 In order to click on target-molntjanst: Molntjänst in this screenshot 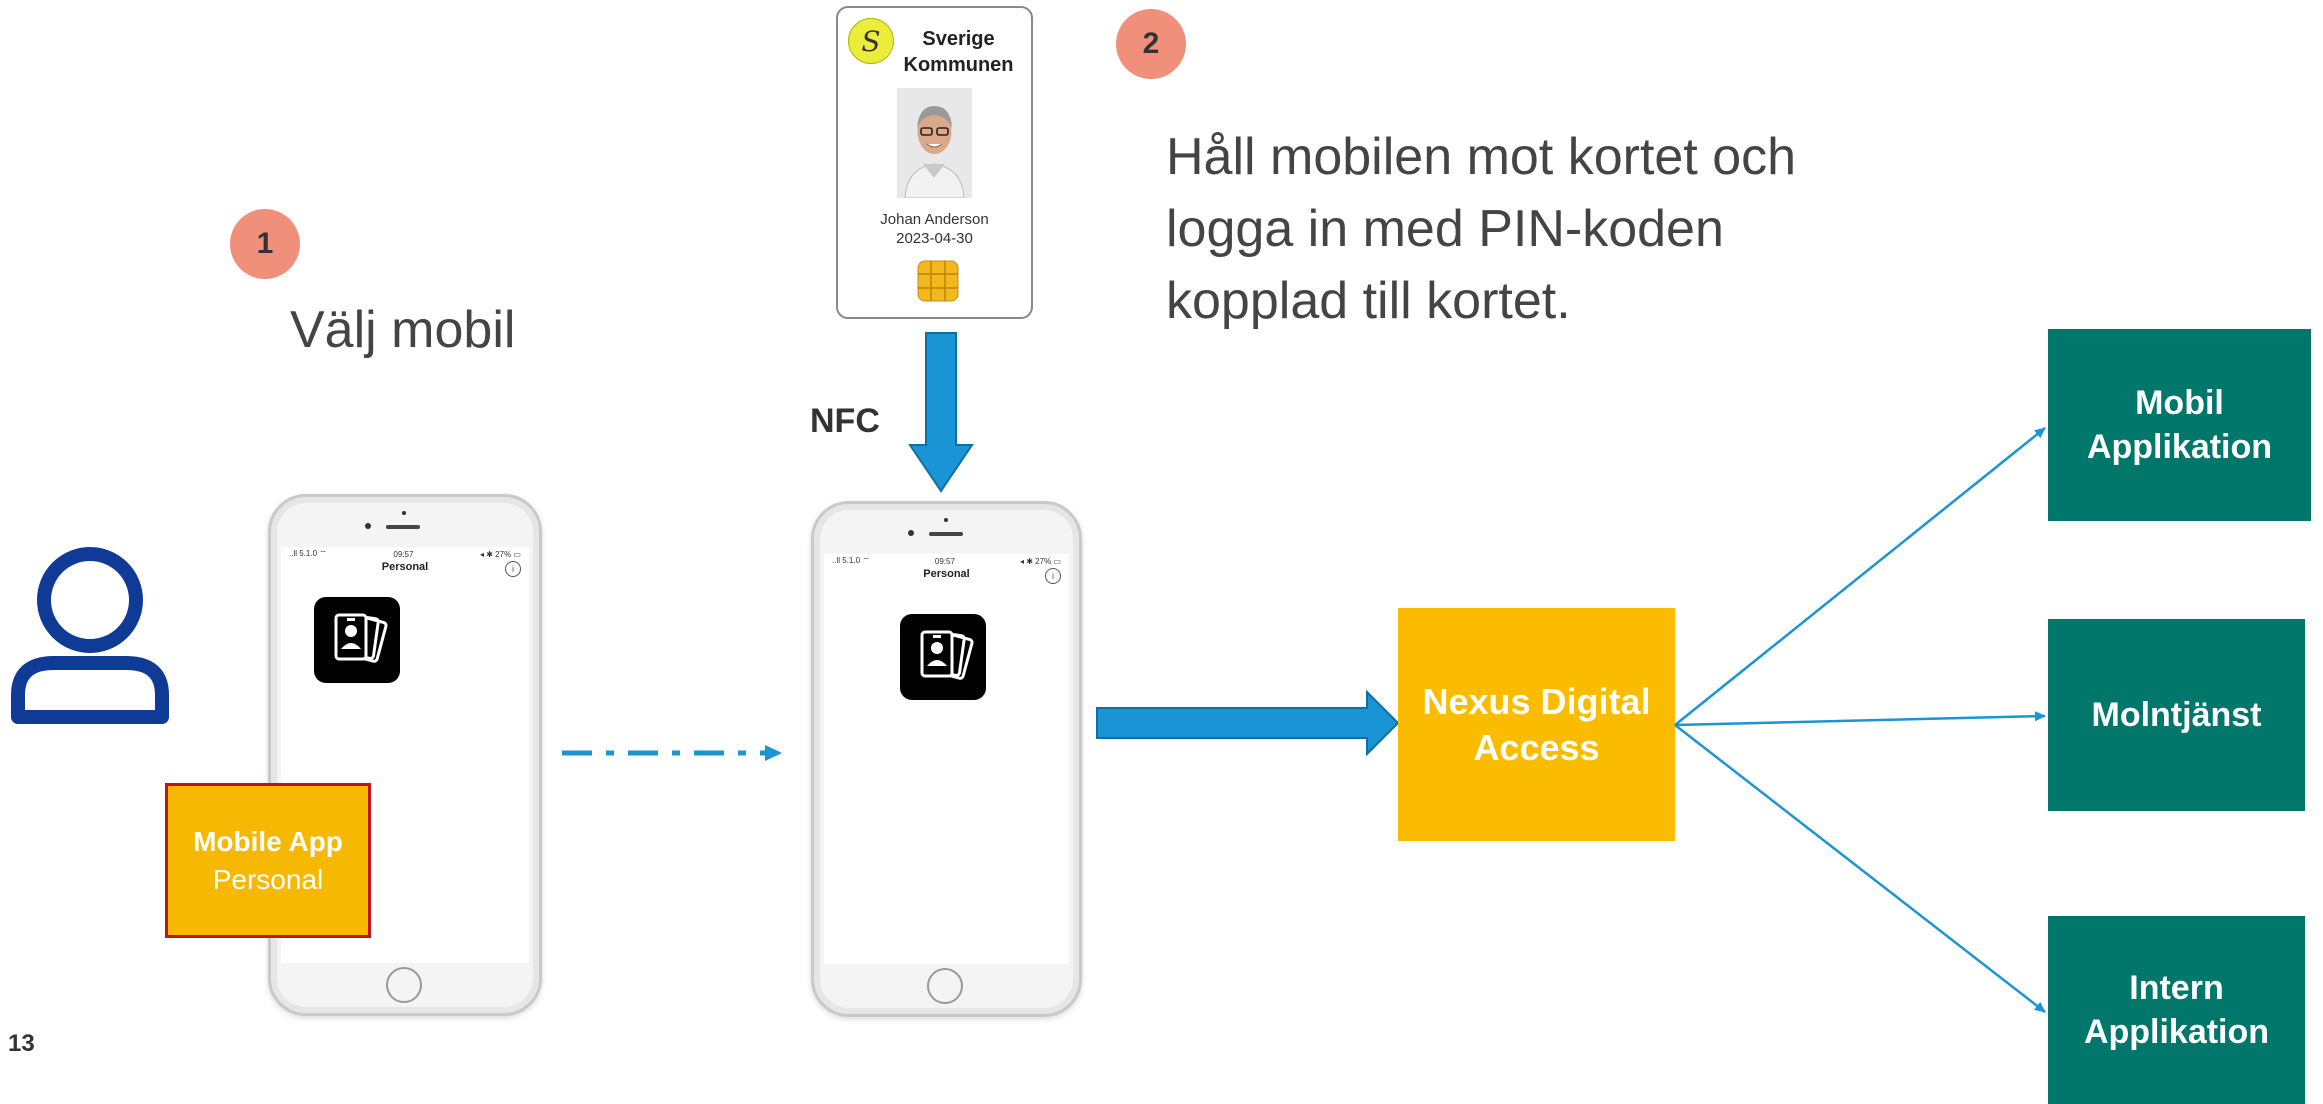, I will do `click(2176, 715)`.